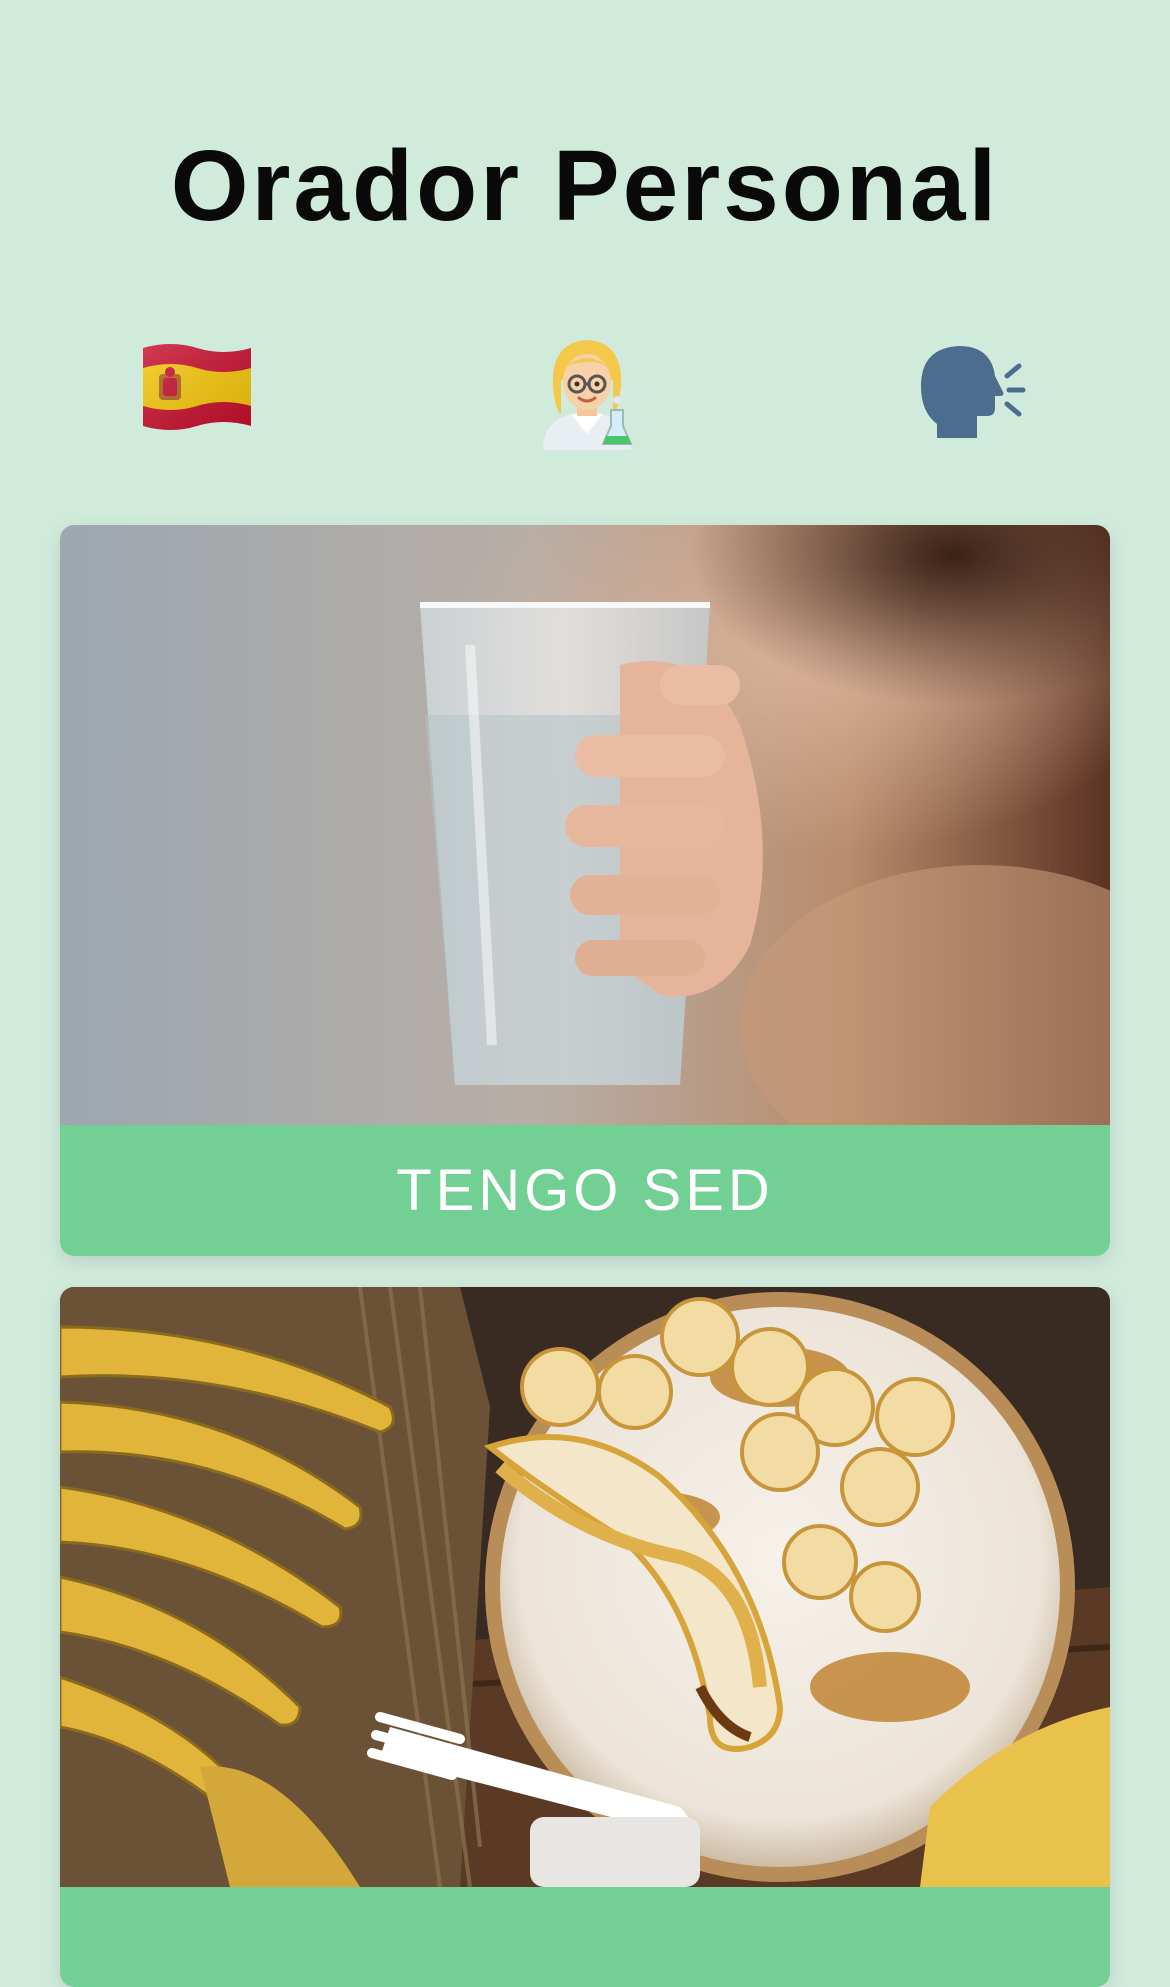 This screenshot has height=1987, width=1170. I want to click on woman-scientist-icon, so click(588, 395).